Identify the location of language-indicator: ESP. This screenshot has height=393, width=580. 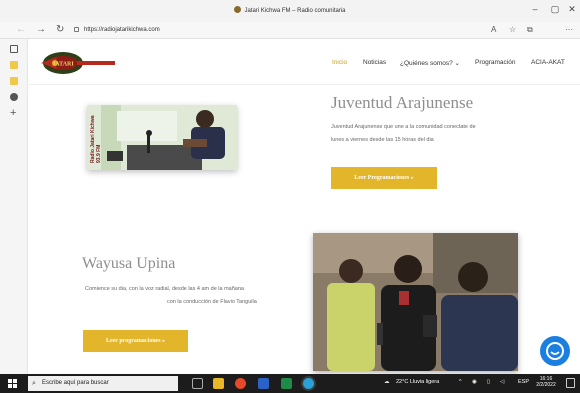
(523, 382).